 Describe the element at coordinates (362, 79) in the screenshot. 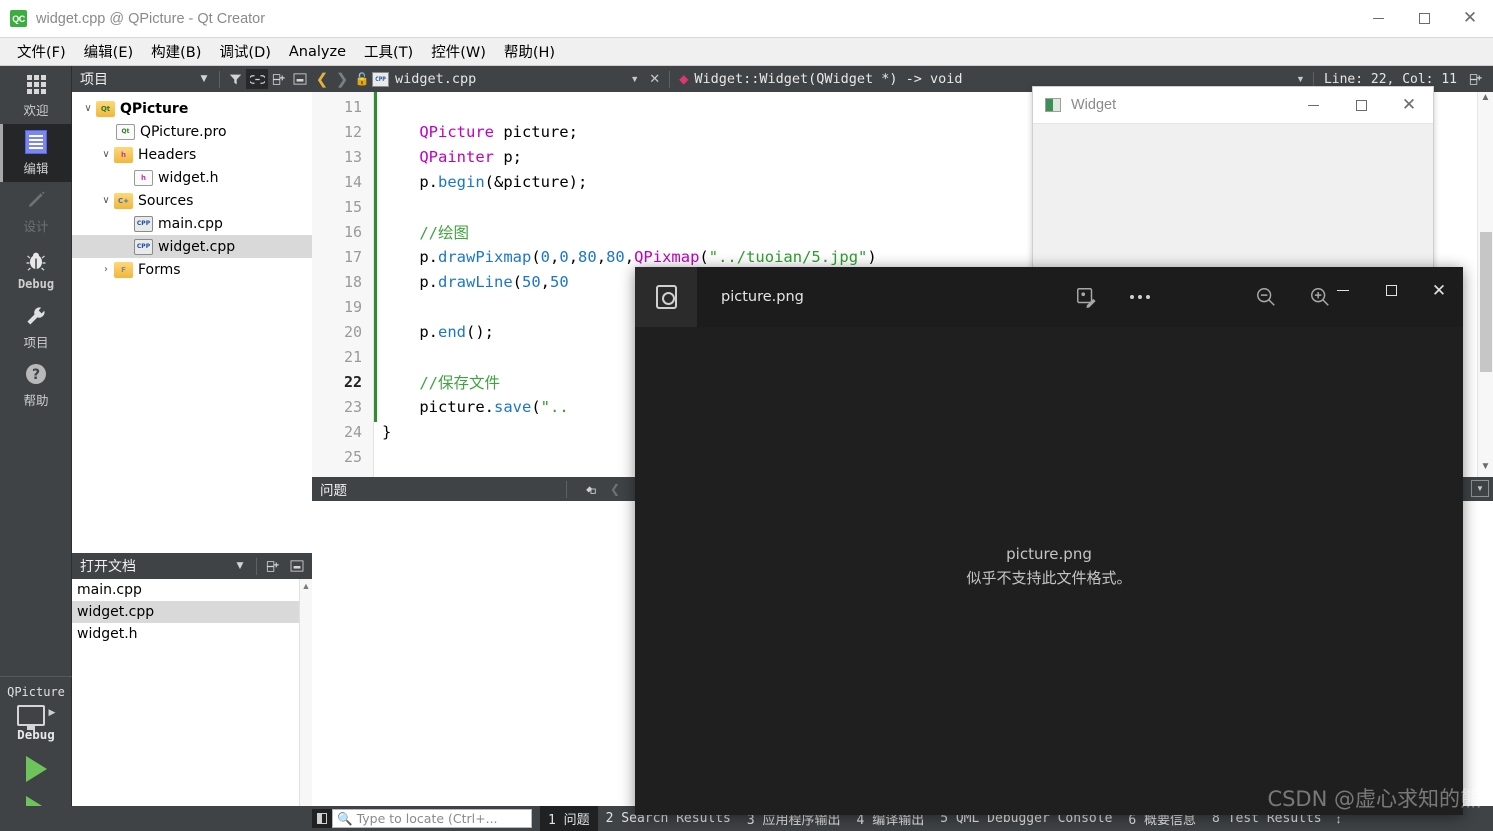

I see `lock-icon: 🔓` at that location.